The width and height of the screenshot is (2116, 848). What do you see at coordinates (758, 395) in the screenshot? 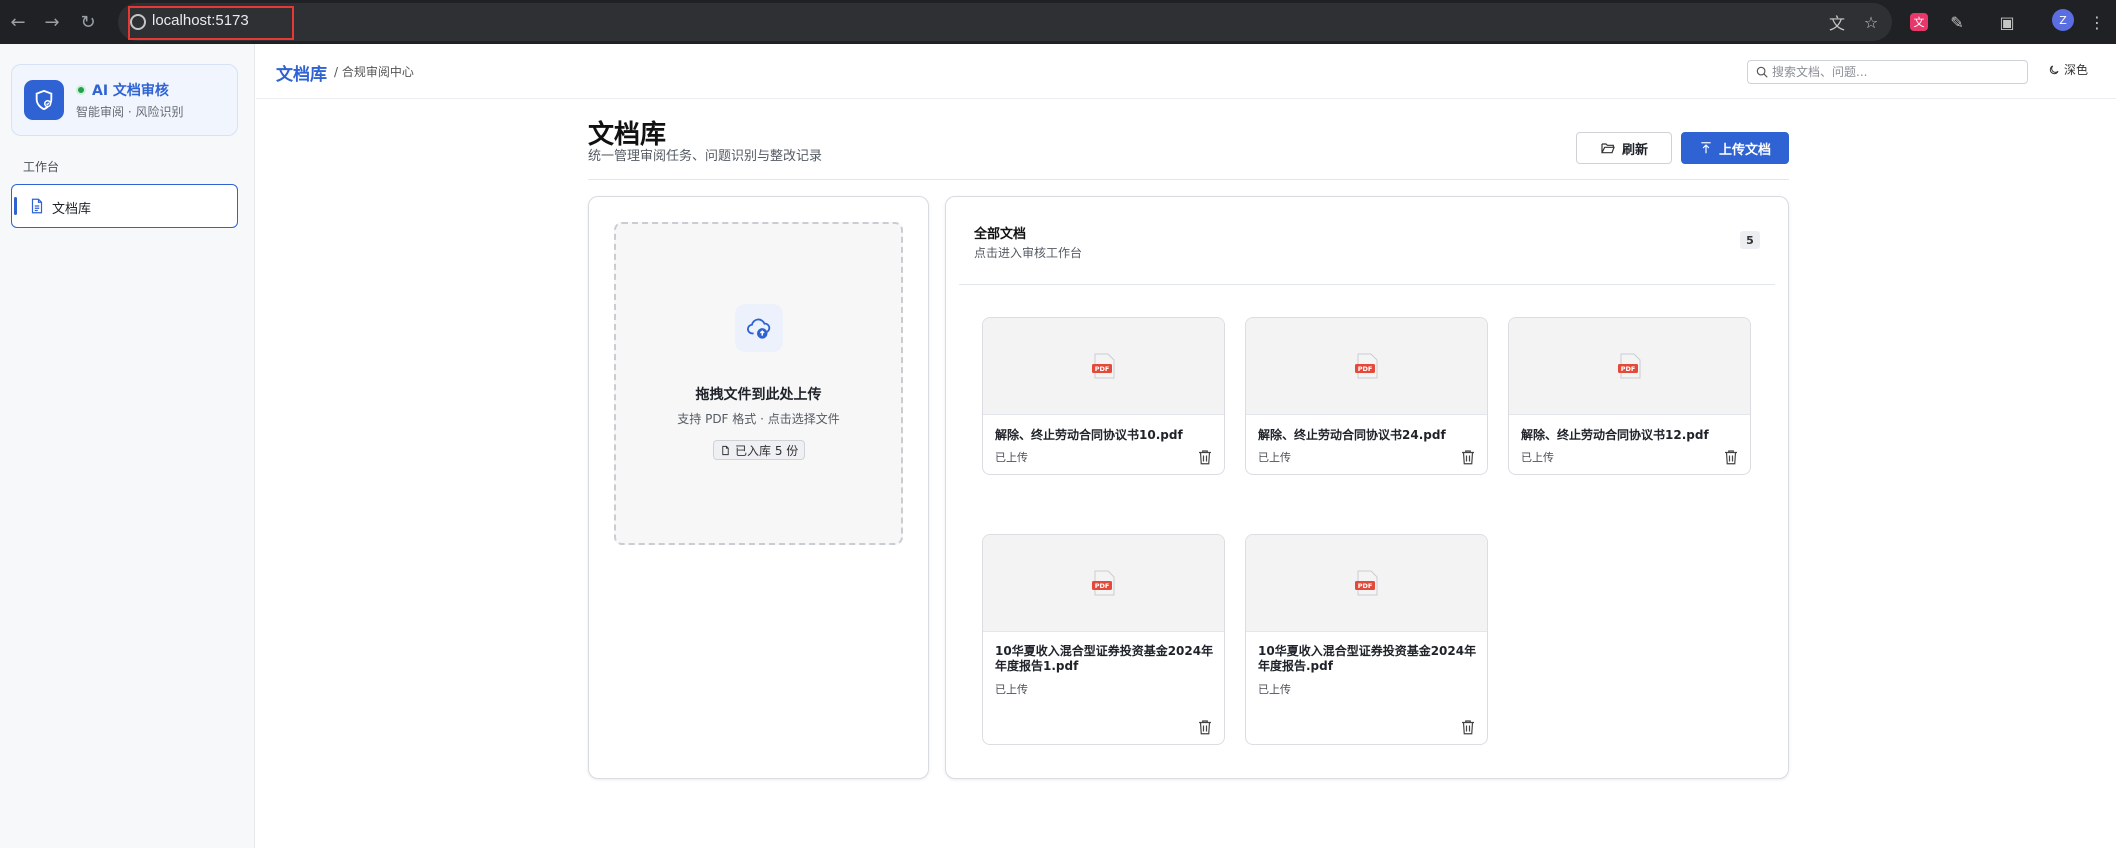
I see `dropzone-title: 拖拽文件到此处上传` at bounding box center [758, 395].